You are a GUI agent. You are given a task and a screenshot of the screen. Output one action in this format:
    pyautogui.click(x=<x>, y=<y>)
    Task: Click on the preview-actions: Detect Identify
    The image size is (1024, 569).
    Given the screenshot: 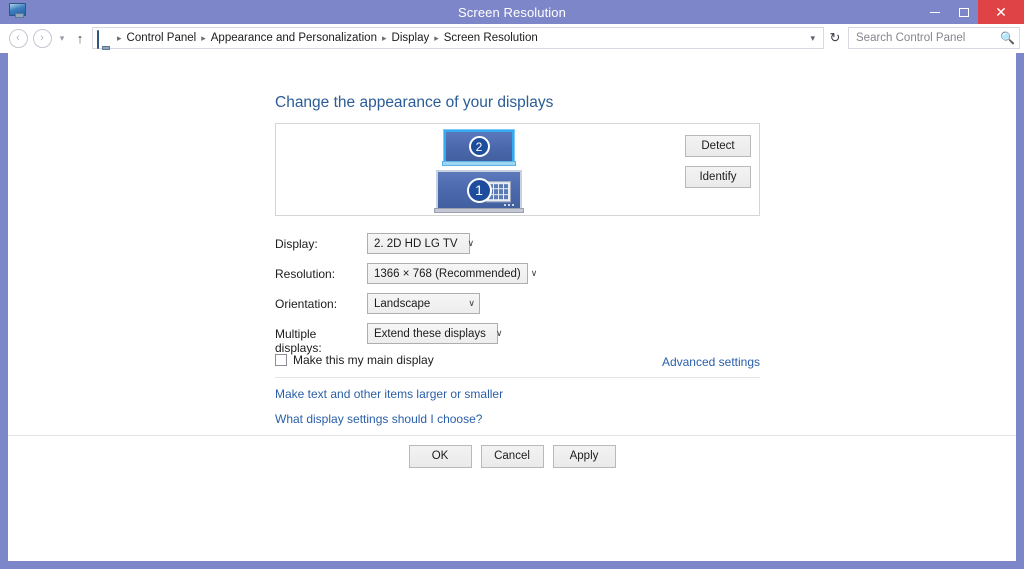 What is the action you would take?
    pyautogui.click(x=718, y=161)
    